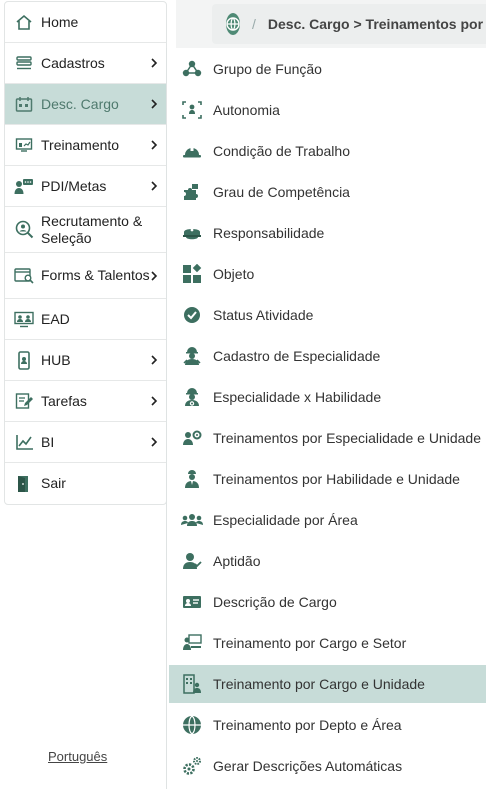 The height and width of the screenshot is (789, 486). I want to click on submenu-item-cadastro-especialidade: Cadastro de Especialidade, so click(327, 356).